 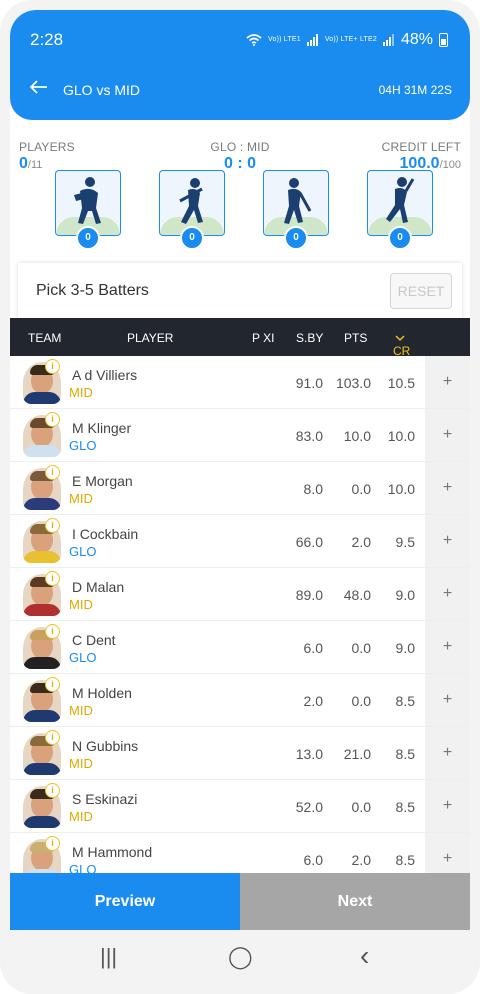 I want to click on chevron-down-icon, so click(x=400, y=338).